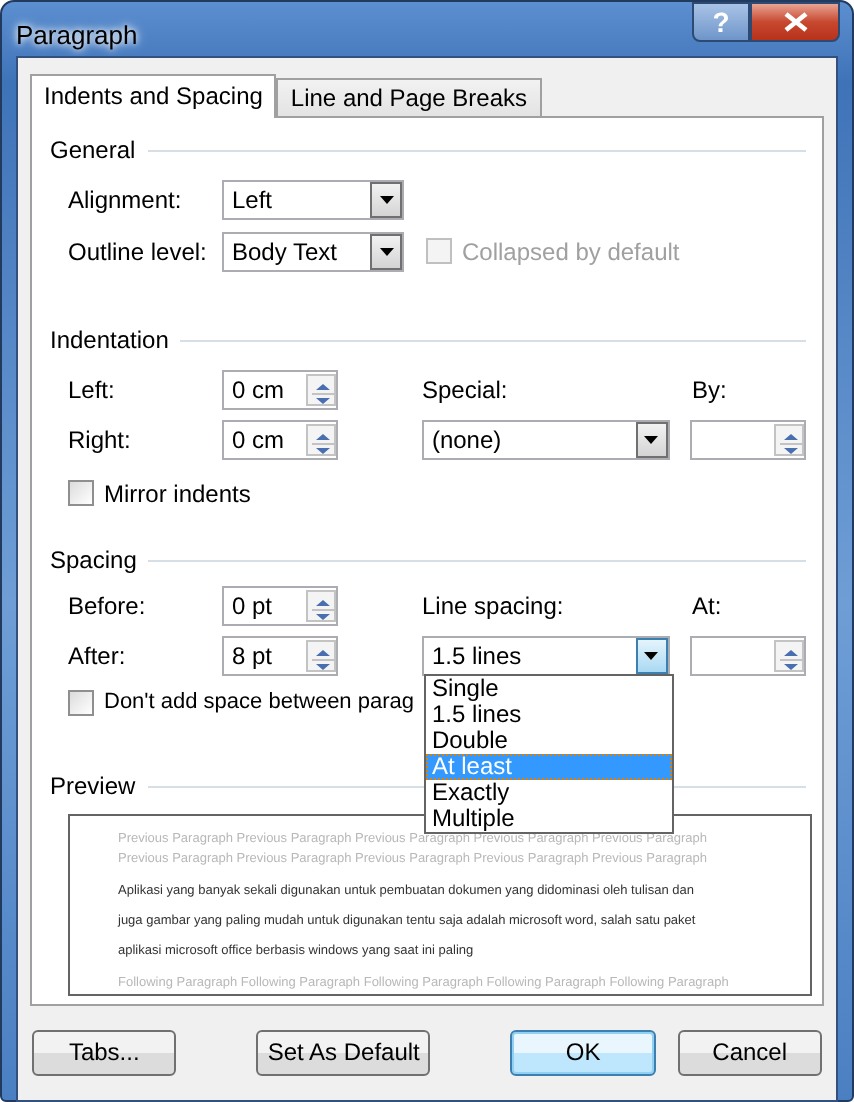 The width and height of the screenshot is (854, 1102). What do you see at coordinates (313, 251) in the screenshot?
I see `dropdown: Body Text` at bounding box center [313, 251].